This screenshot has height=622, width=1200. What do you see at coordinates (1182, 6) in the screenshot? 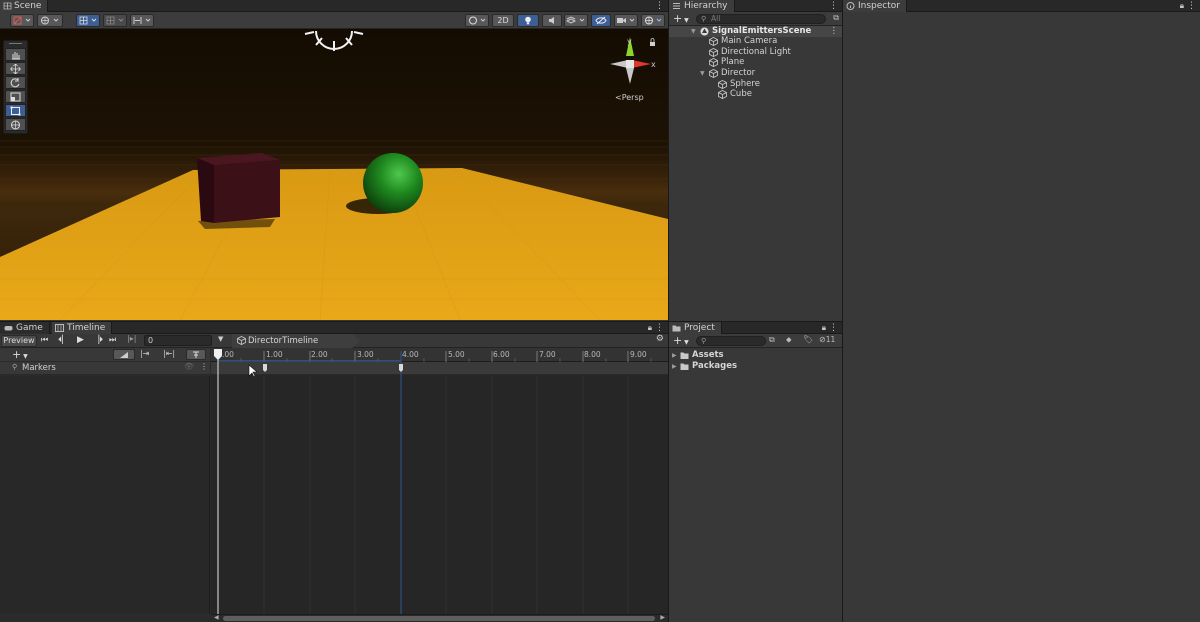
I see `inspector-lock-icon: 🔒︎` at bounding box center [1182, 6].